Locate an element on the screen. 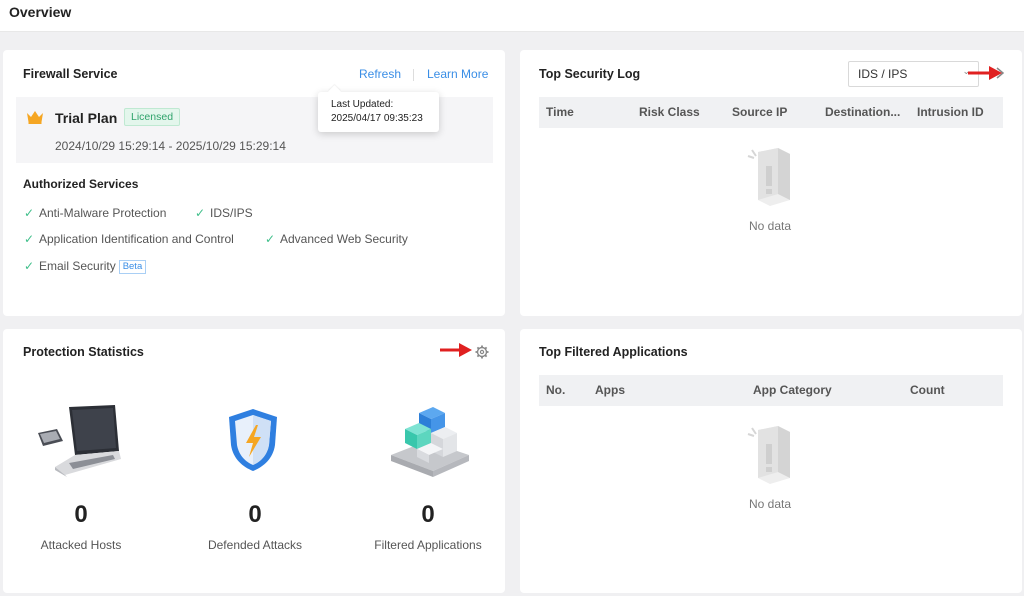 The image size is (1024, 596). licensed-badge: Licensed is located at coordinates (152, 117).